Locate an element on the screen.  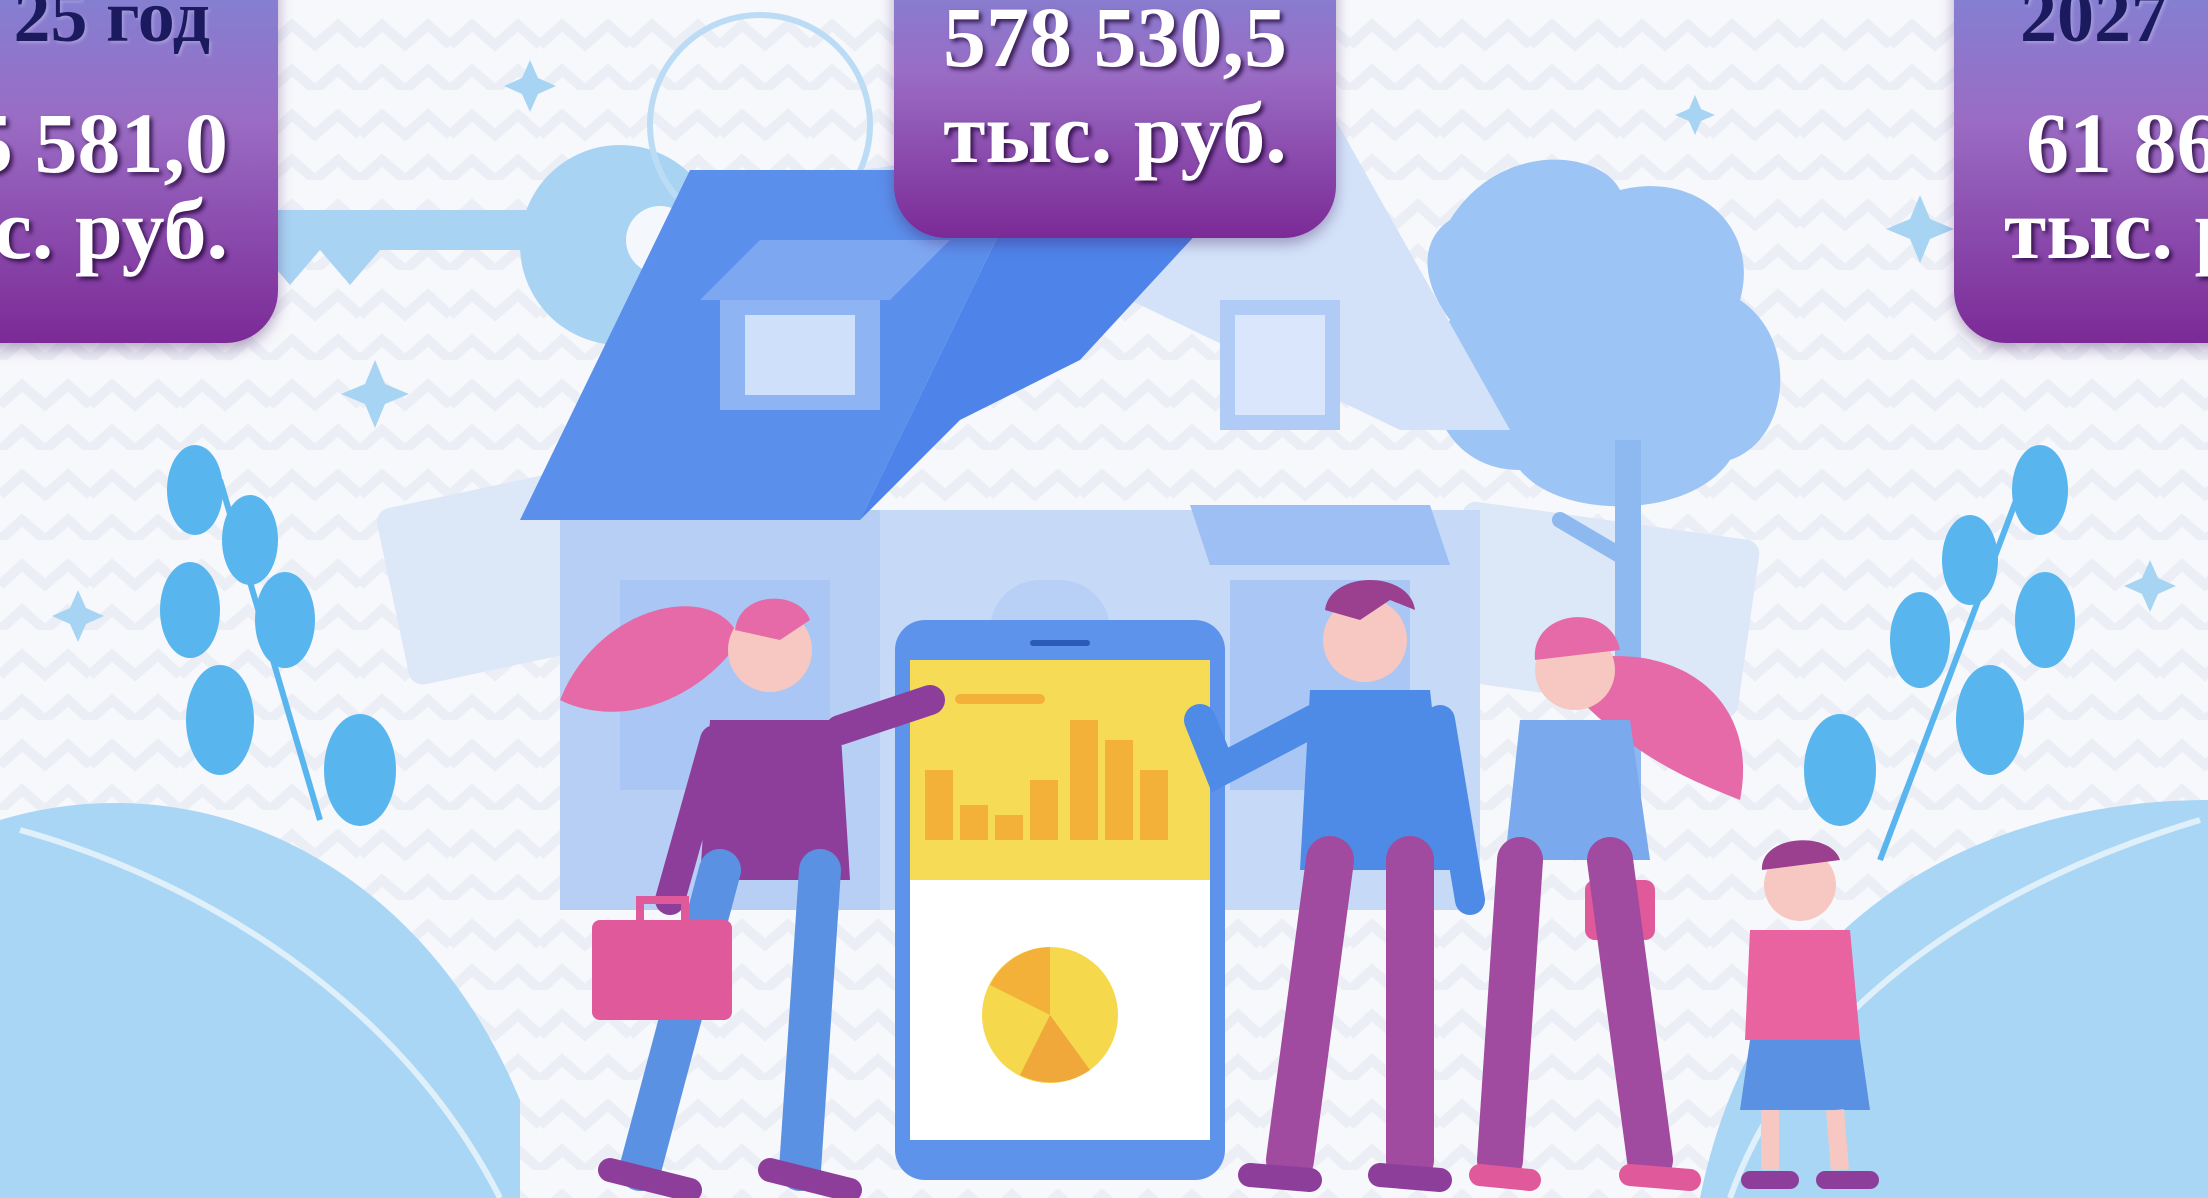
card-unit: тыс. руб. is located at coordinates (1115, 133).